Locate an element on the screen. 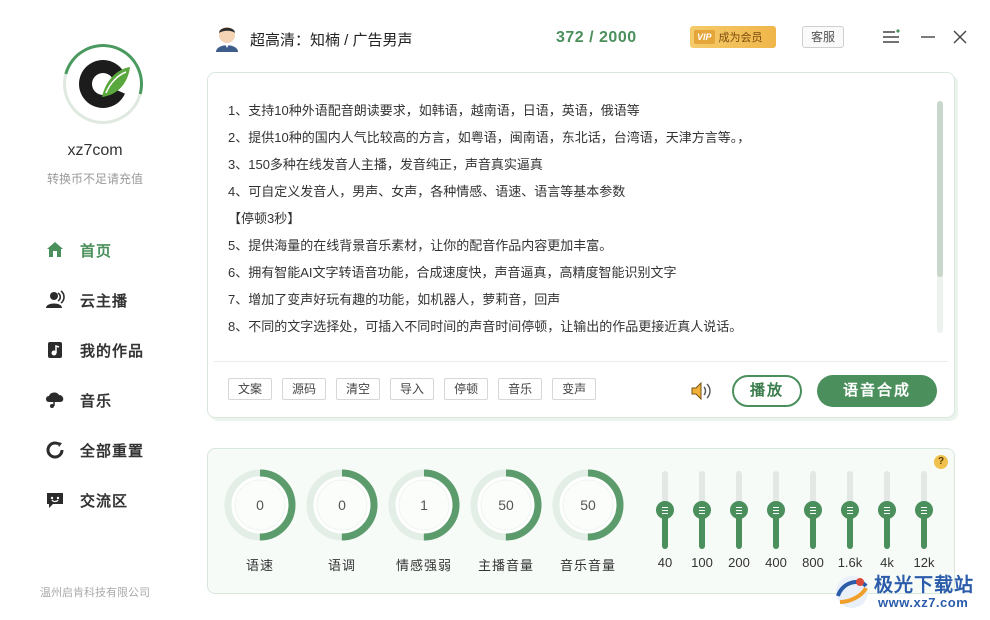  watermark-url: www.xz7.com is located at coordinates (923, 602).